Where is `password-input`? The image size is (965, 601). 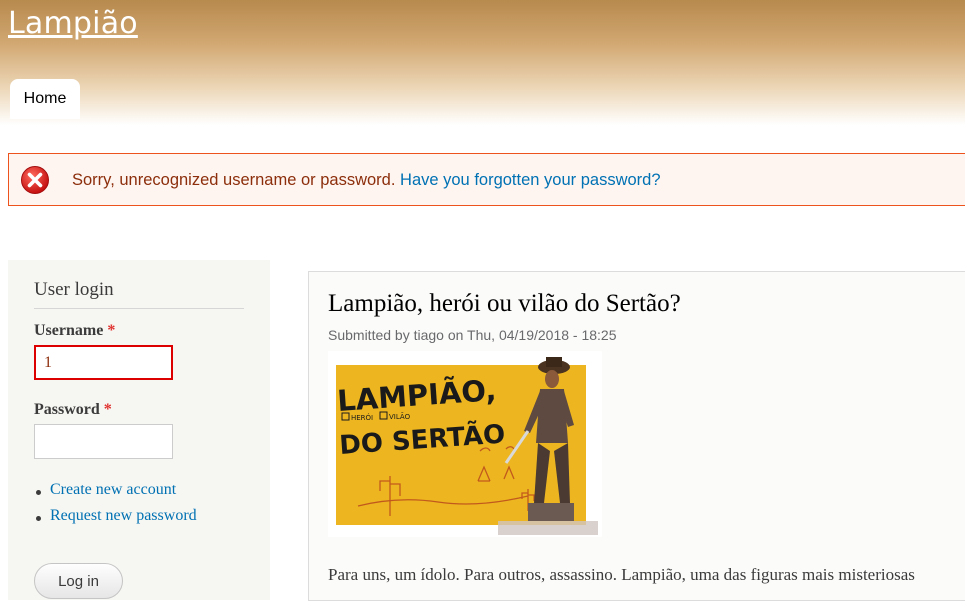
password-input is located at coordinates (103, 441).